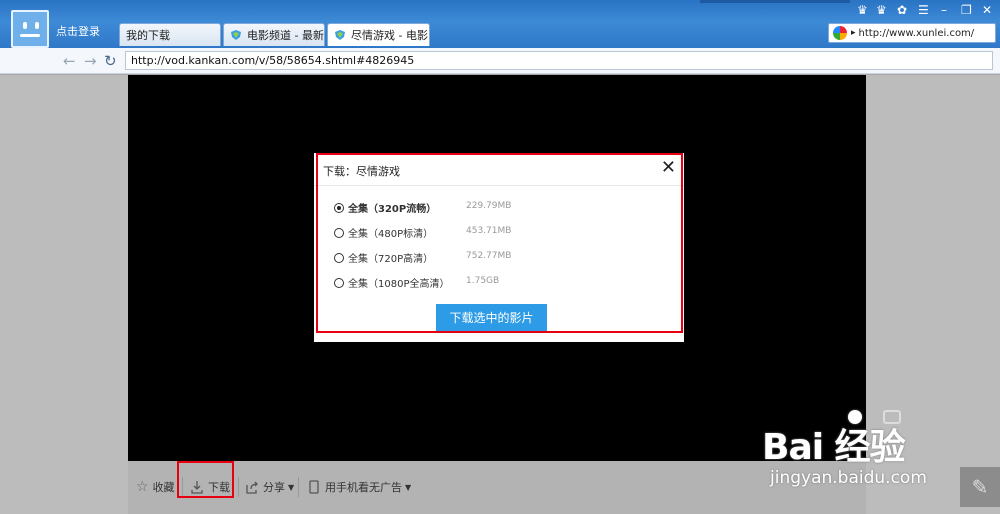  I want to click on close-window-icon: ✕, so click(987, 10).